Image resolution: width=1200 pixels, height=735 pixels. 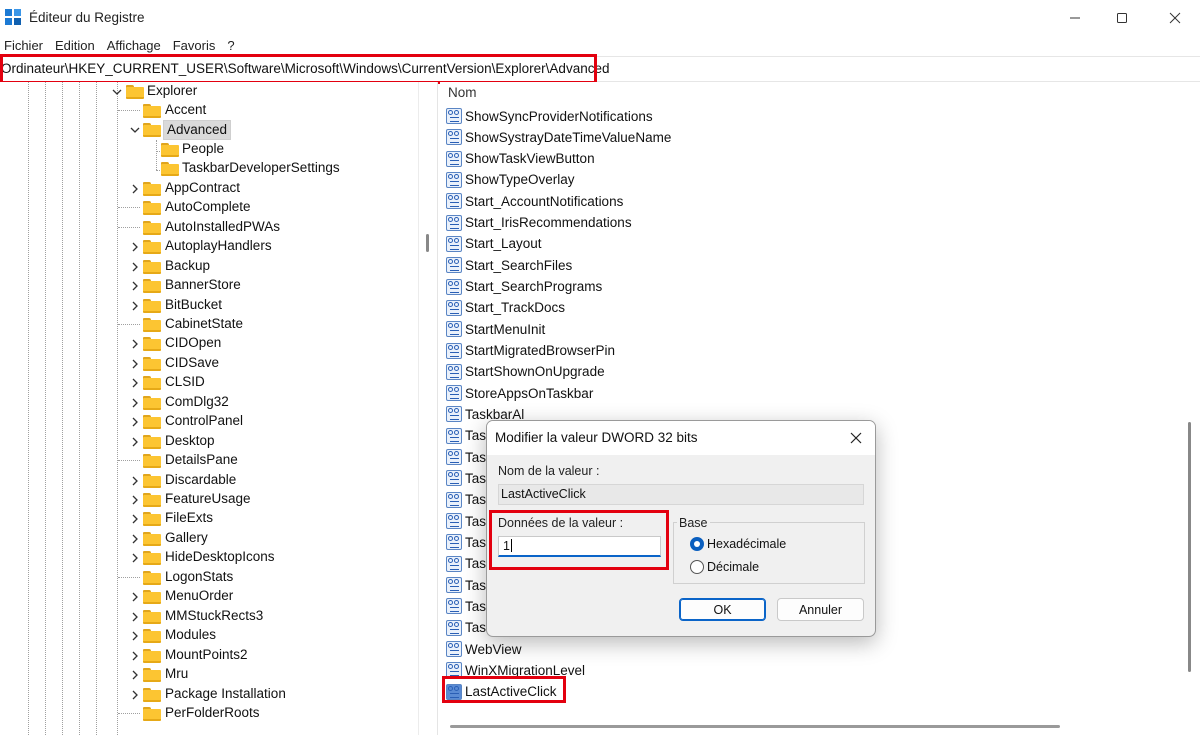 I want to click on tree-item-taskbardevelopersettings: TaskbarDeveloperSettings, so click(x=209, y=168).